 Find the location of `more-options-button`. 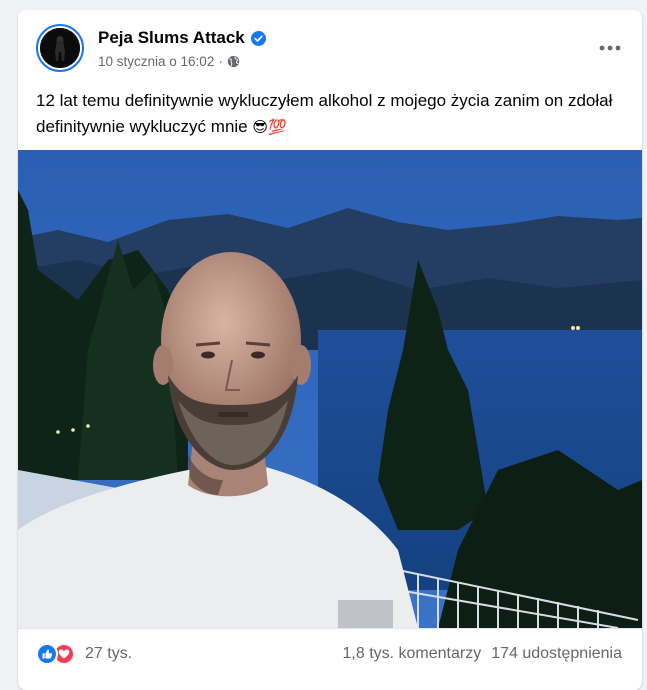

more-options-button is located at coordinates (610, 48).